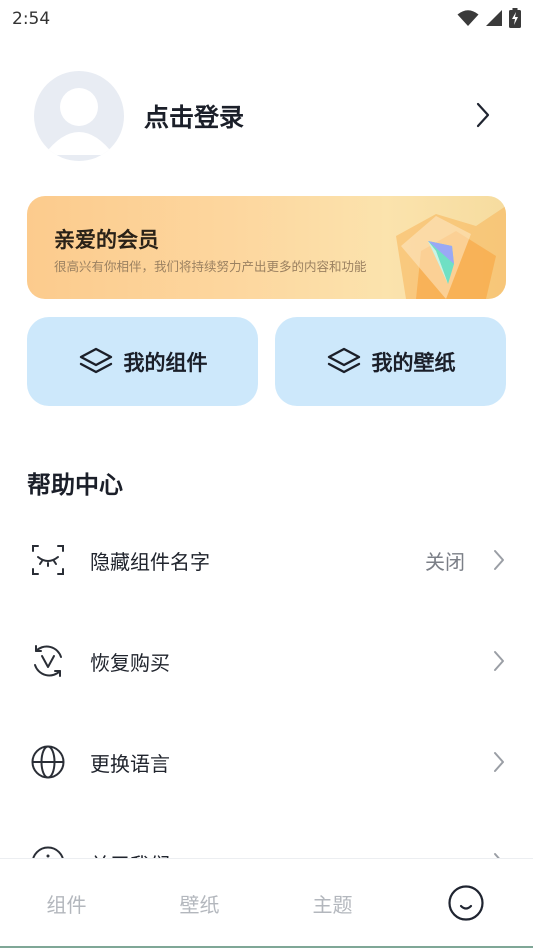  I want to click on wifi-icon, so click(468, 18).